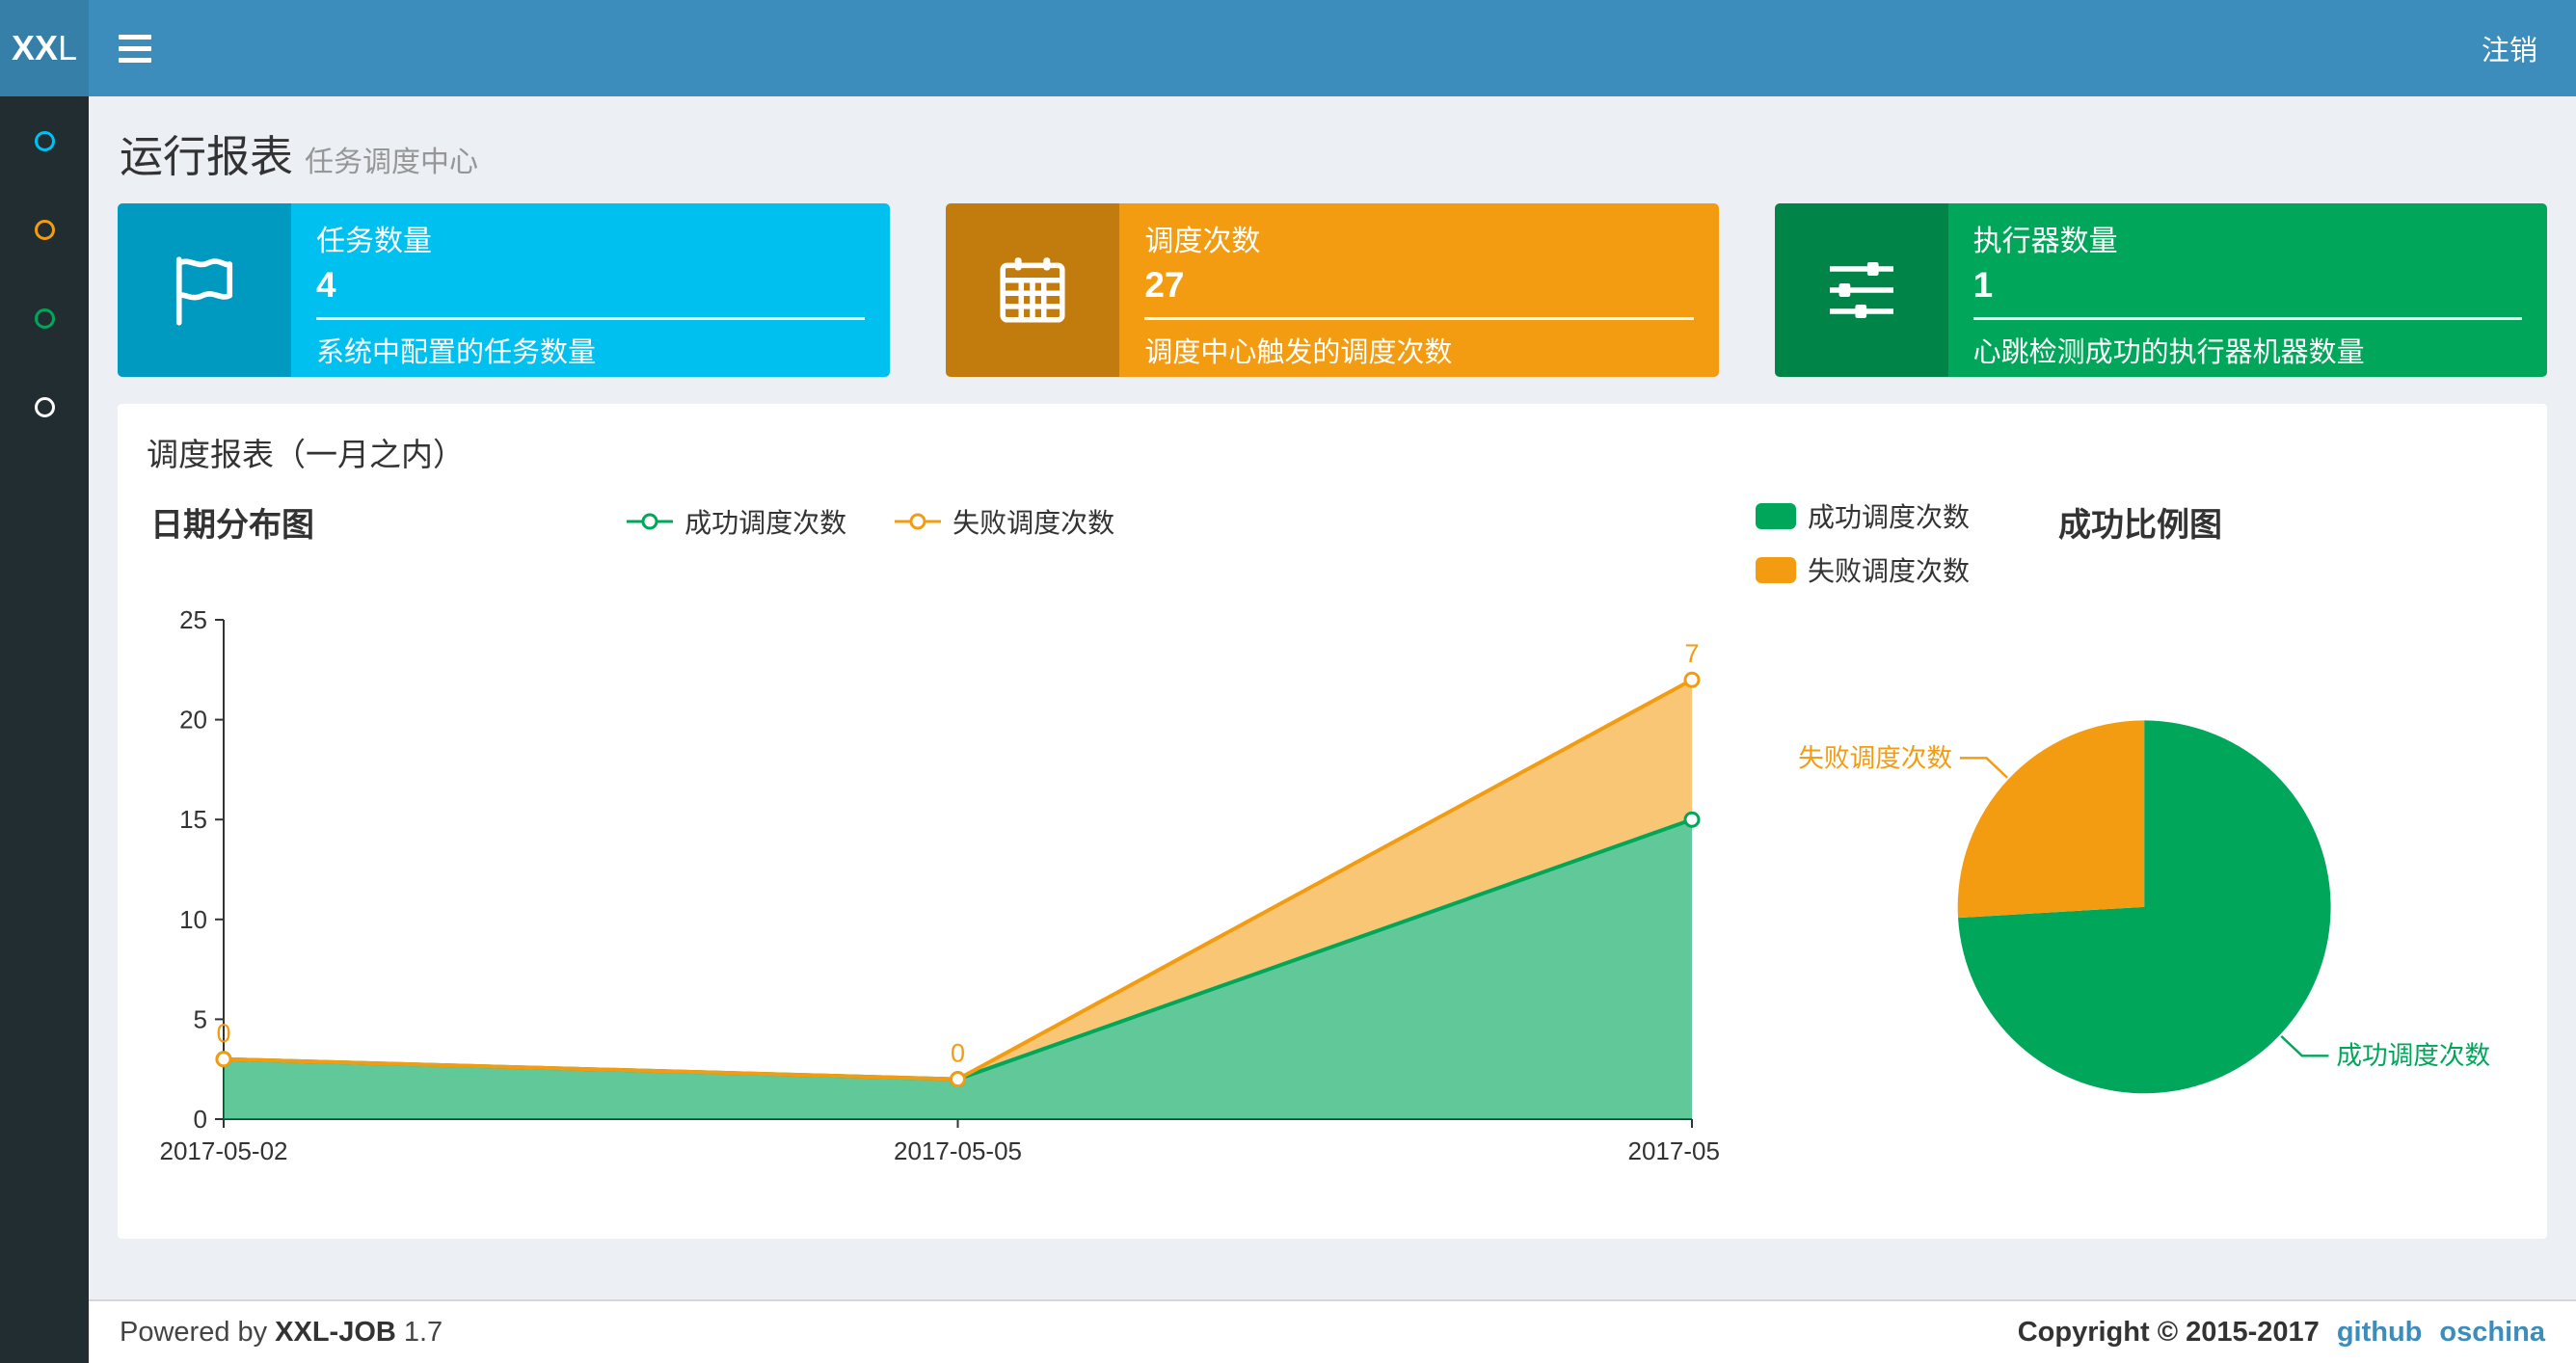  Describe the element at coordinates (44, 729) in the screenshot. I see `sidebar` at that location.